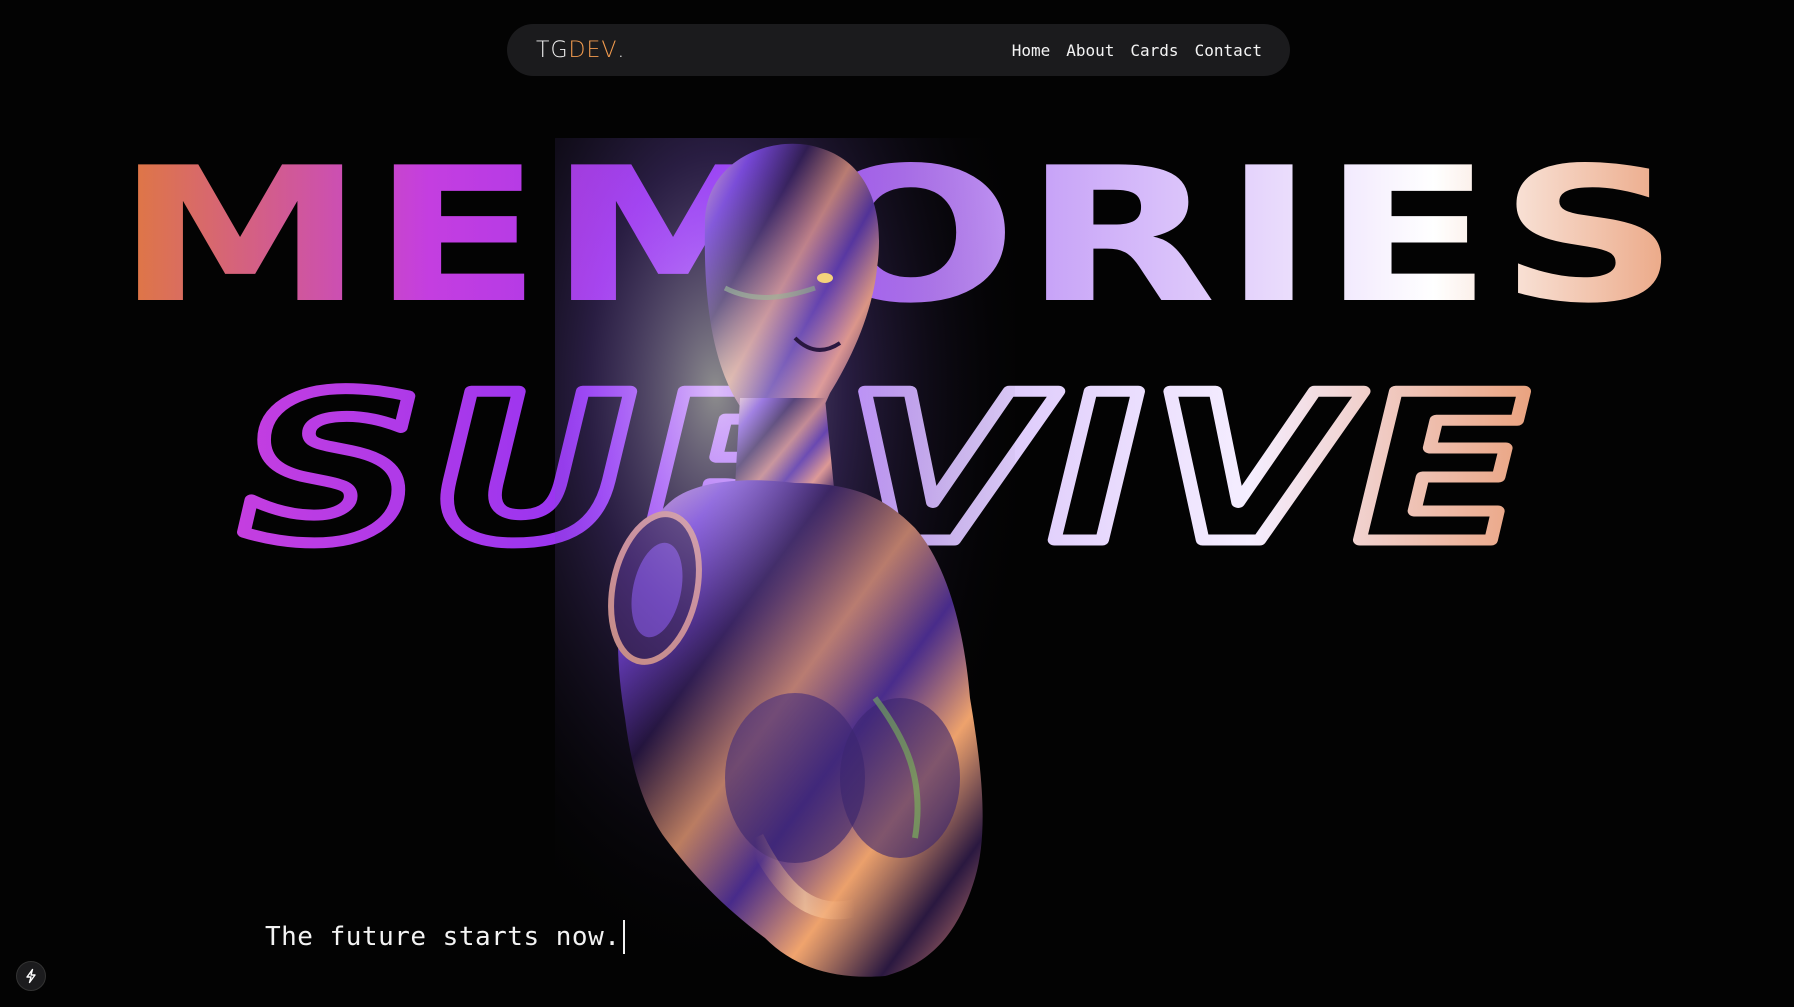 The width and height of the screenshot is (1794, 1007). I want to click on bolt-icon, so click(31, 976).